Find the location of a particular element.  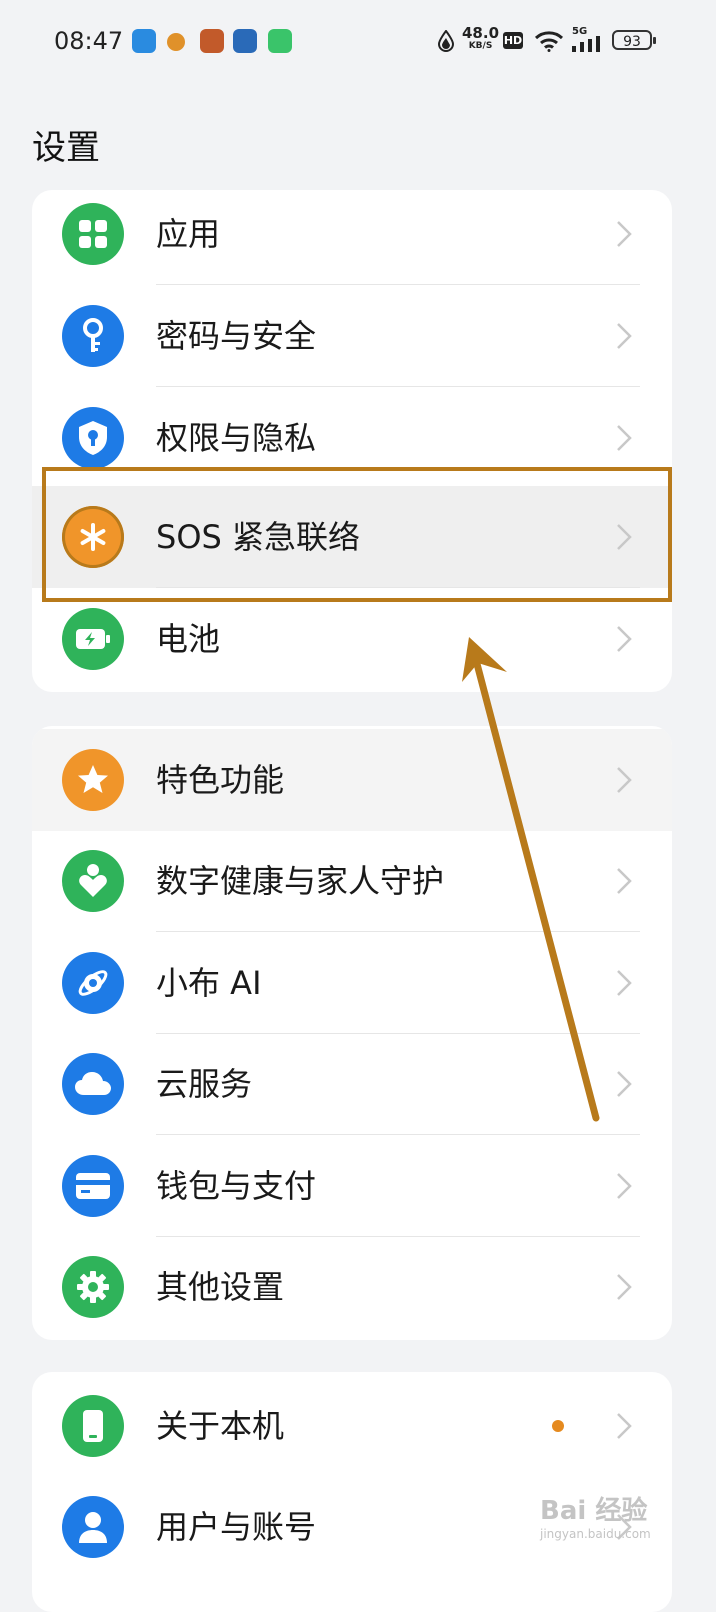

watermark-sub: jingyan.baidu.com is located at coordinates (595, 1534).